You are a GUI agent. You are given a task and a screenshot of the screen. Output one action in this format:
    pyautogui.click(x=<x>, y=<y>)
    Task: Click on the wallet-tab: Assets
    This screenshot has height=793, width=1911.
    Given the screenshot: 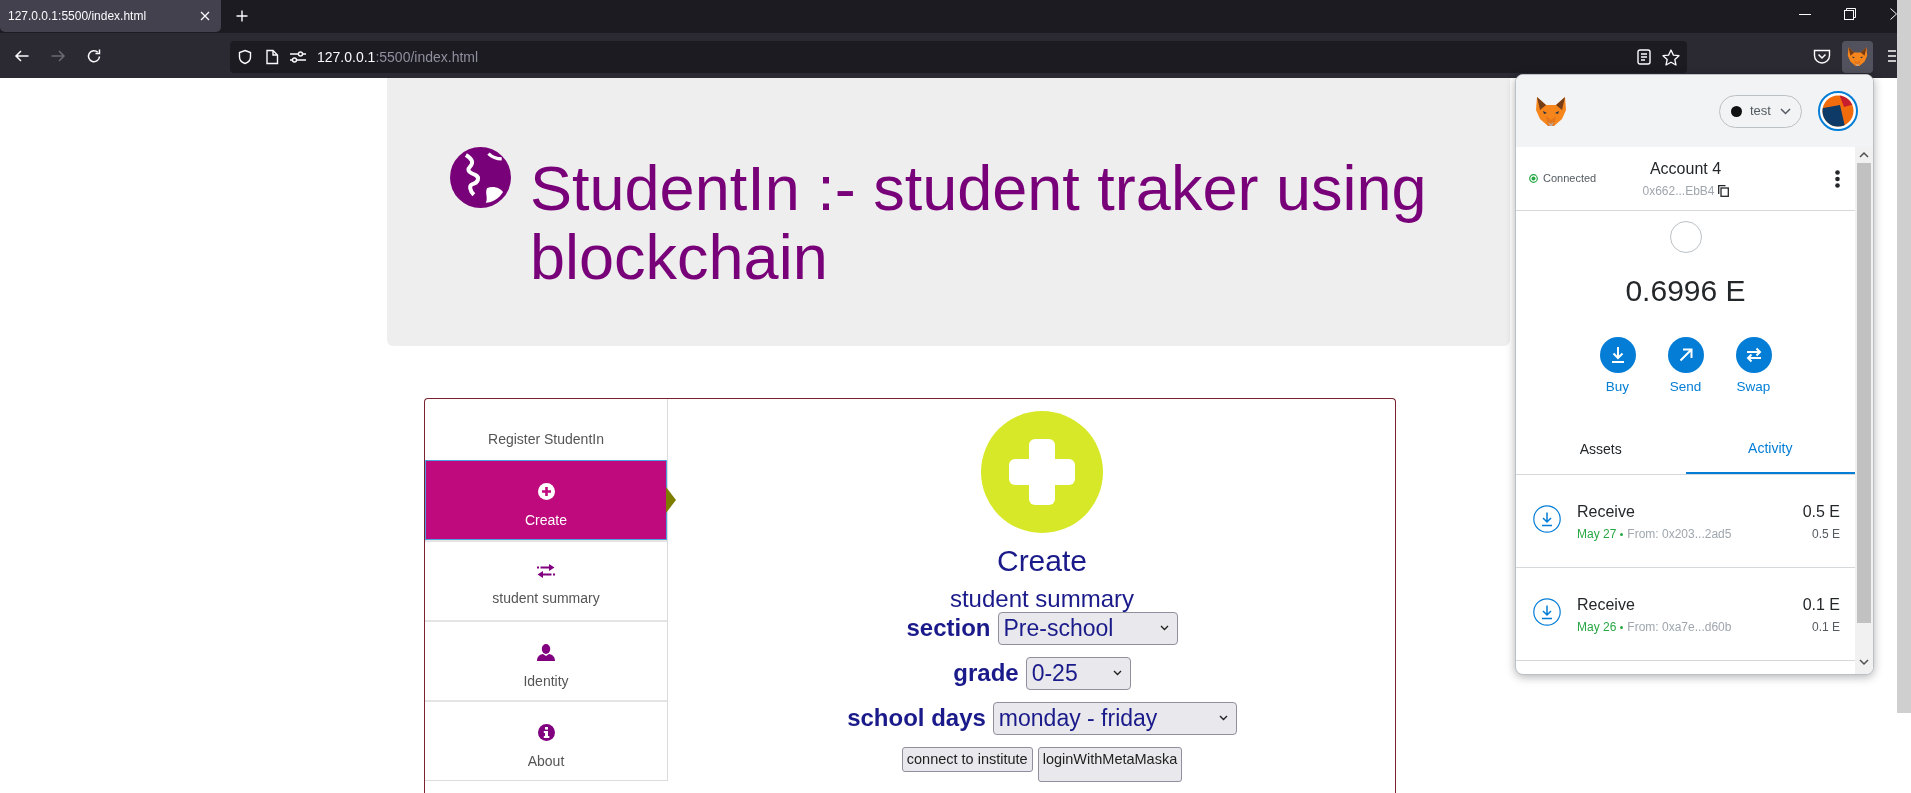 What is the action you would take?
    pyautogui.click(x=1601, y=449)
    